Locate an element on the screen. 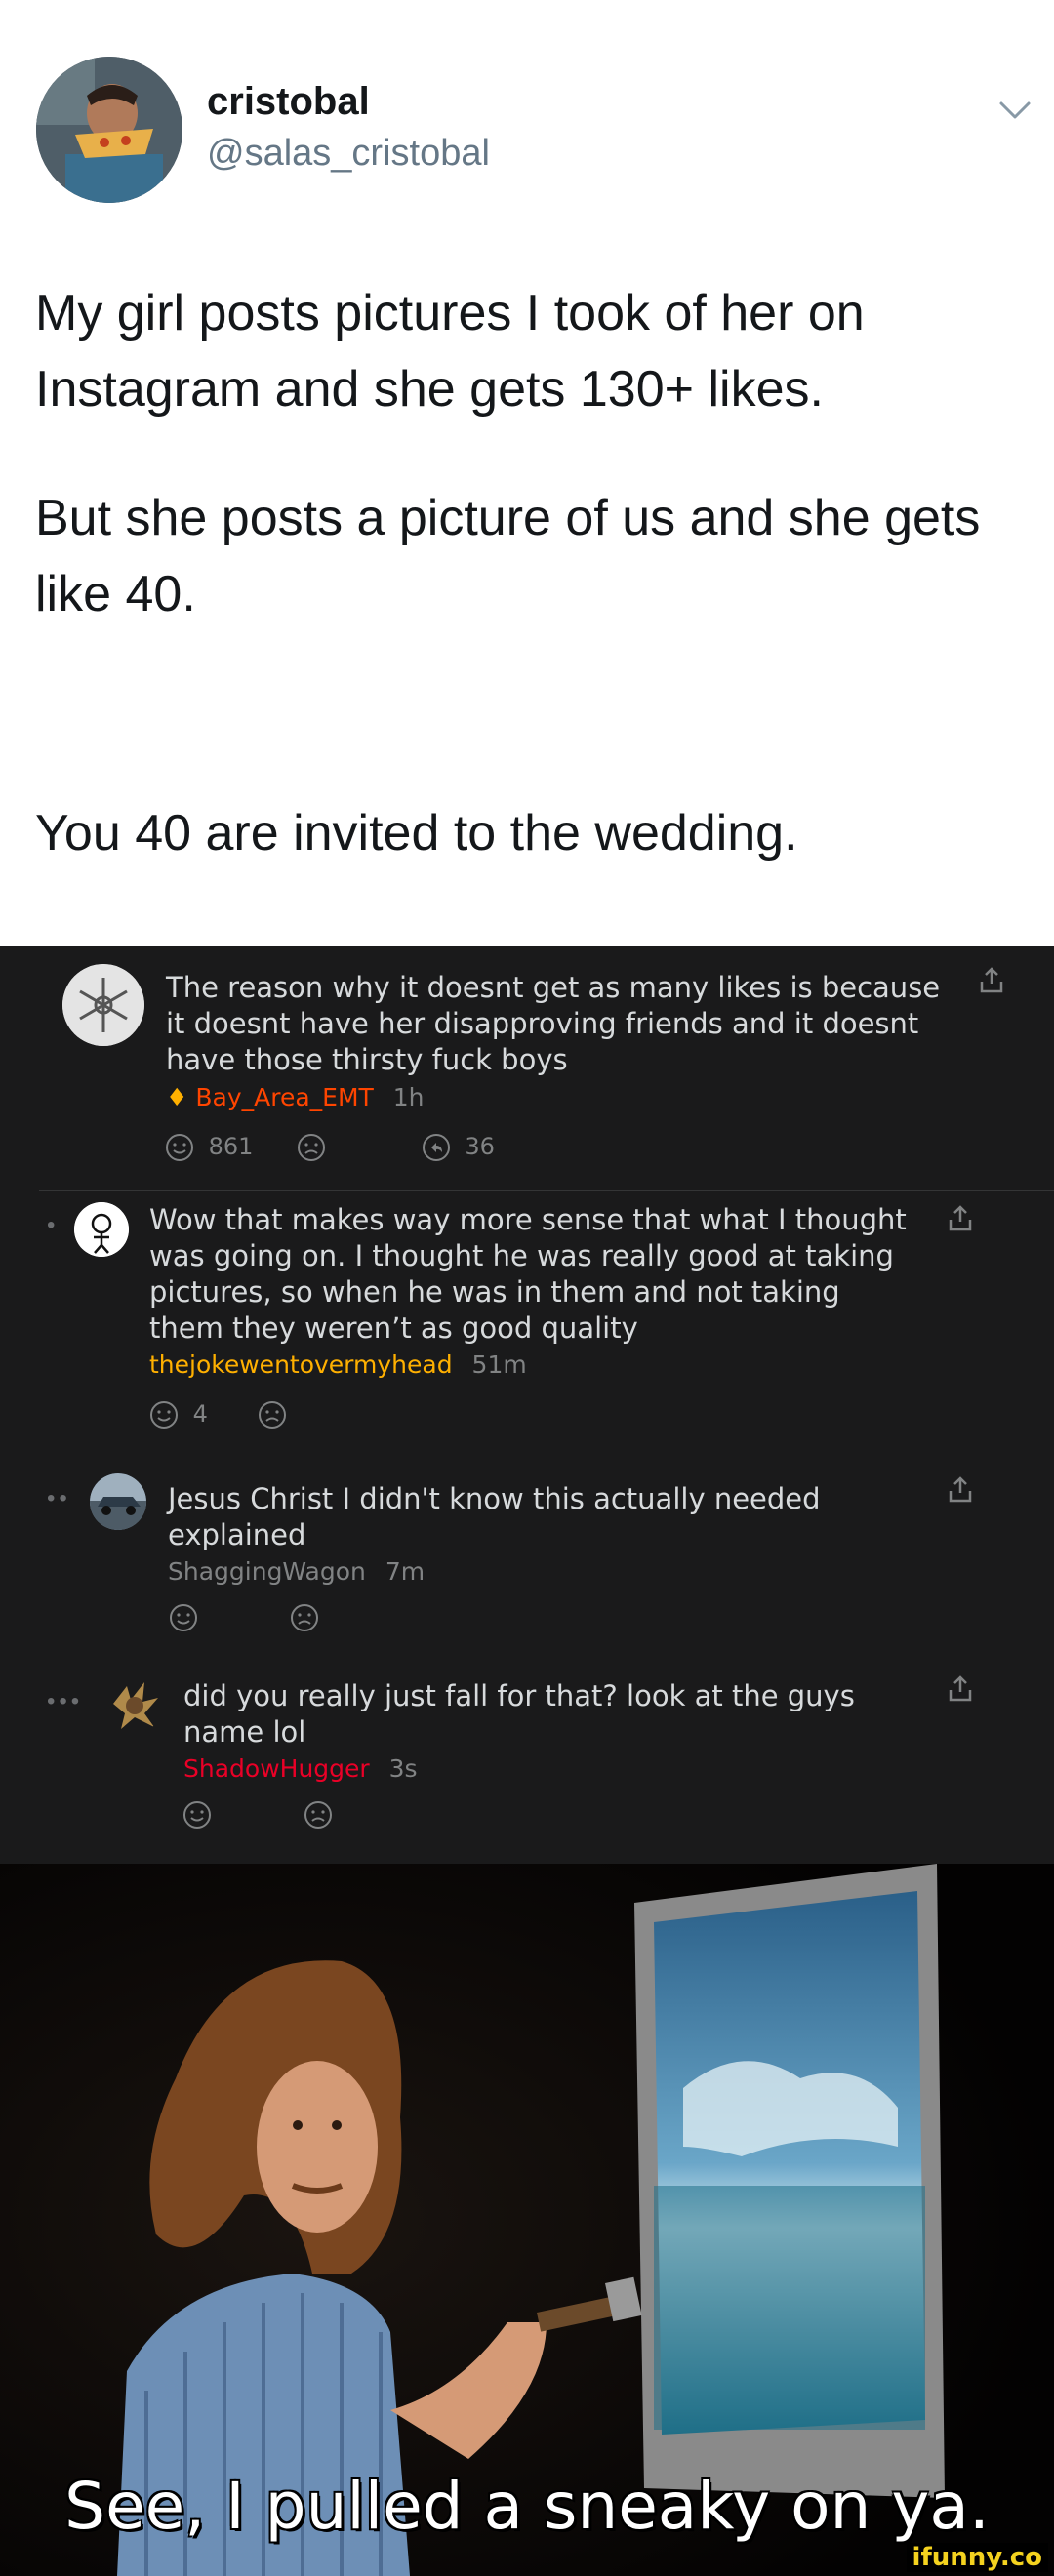  upvote-count: 4 is located at coordinates (200, 1414).